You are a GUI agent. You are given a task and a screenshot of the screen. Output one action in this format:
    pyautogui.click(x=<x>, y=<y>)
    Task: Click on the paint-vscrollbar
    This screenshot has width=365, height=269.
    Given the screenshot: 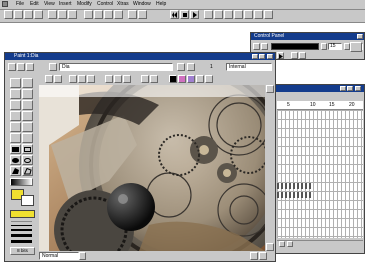 What is the action you would take?
    pyautogui.click(x=270, y=168)
    